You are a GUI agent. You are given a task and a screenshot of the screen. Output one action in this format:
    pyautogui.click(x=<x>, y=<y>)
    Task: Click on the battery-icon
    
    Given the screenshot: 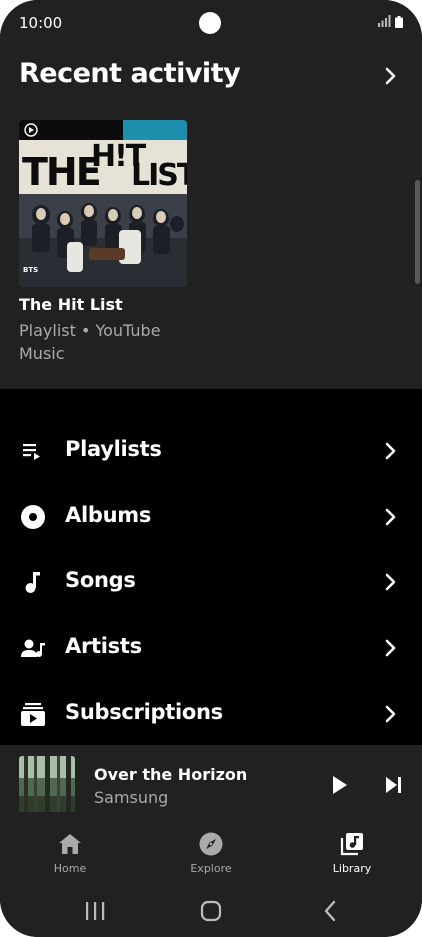 What is the action you would take?
    pyautogui.click(x=399, y=22)
    